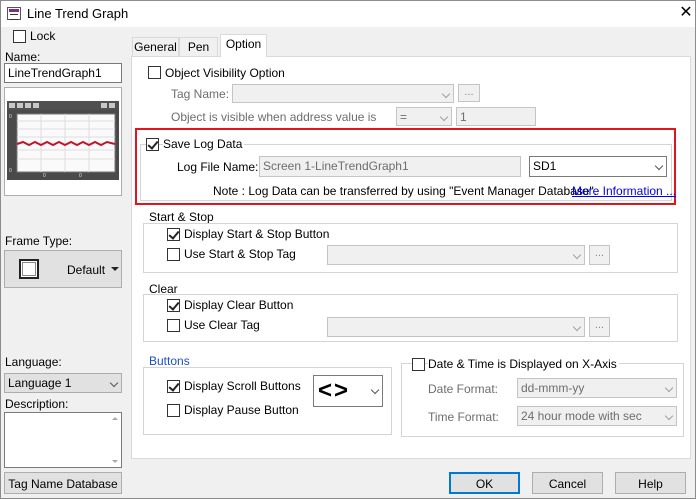 Image resolution: width=696 pixels, height=499 pixels. What do you see at coordinates (37, 404) in the screenshot?
I see `description-label: Description:` at bounding box center [37, 404].